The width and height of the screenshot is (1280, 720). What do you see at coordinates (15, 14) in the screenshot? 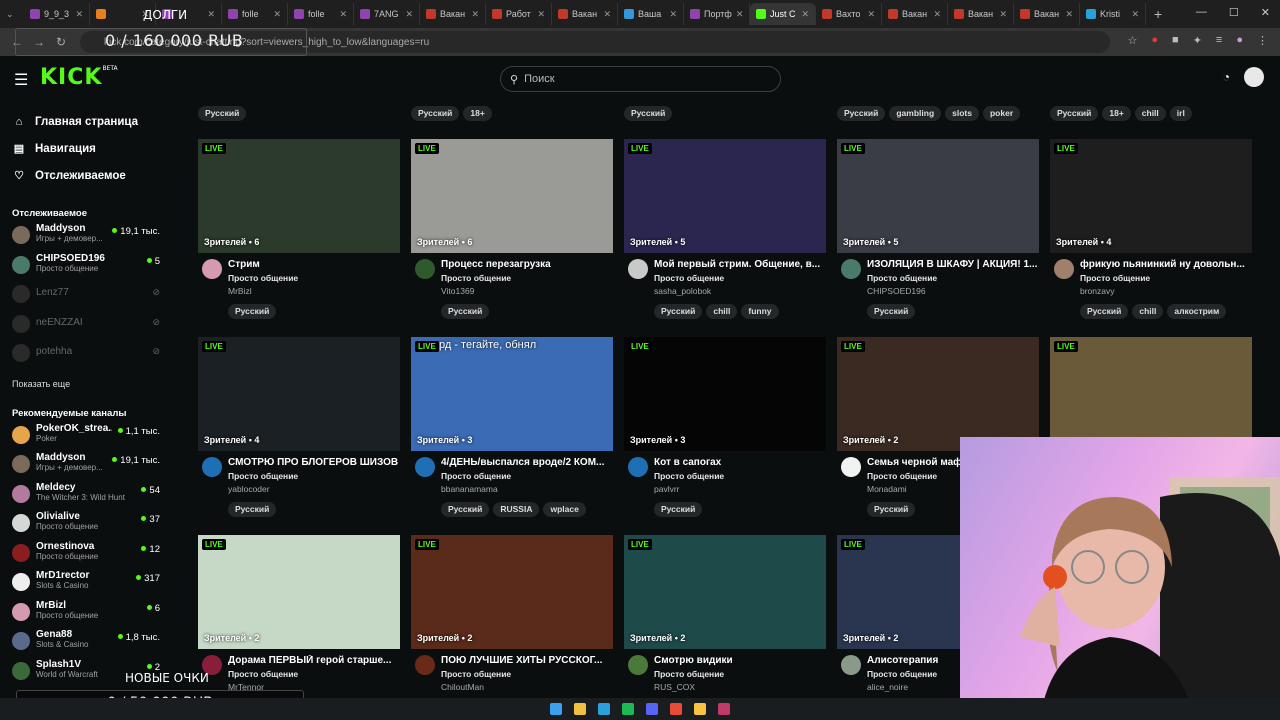
I see `tab-list-dropdown-icon: ⌄` at bounding box center [15, 14].